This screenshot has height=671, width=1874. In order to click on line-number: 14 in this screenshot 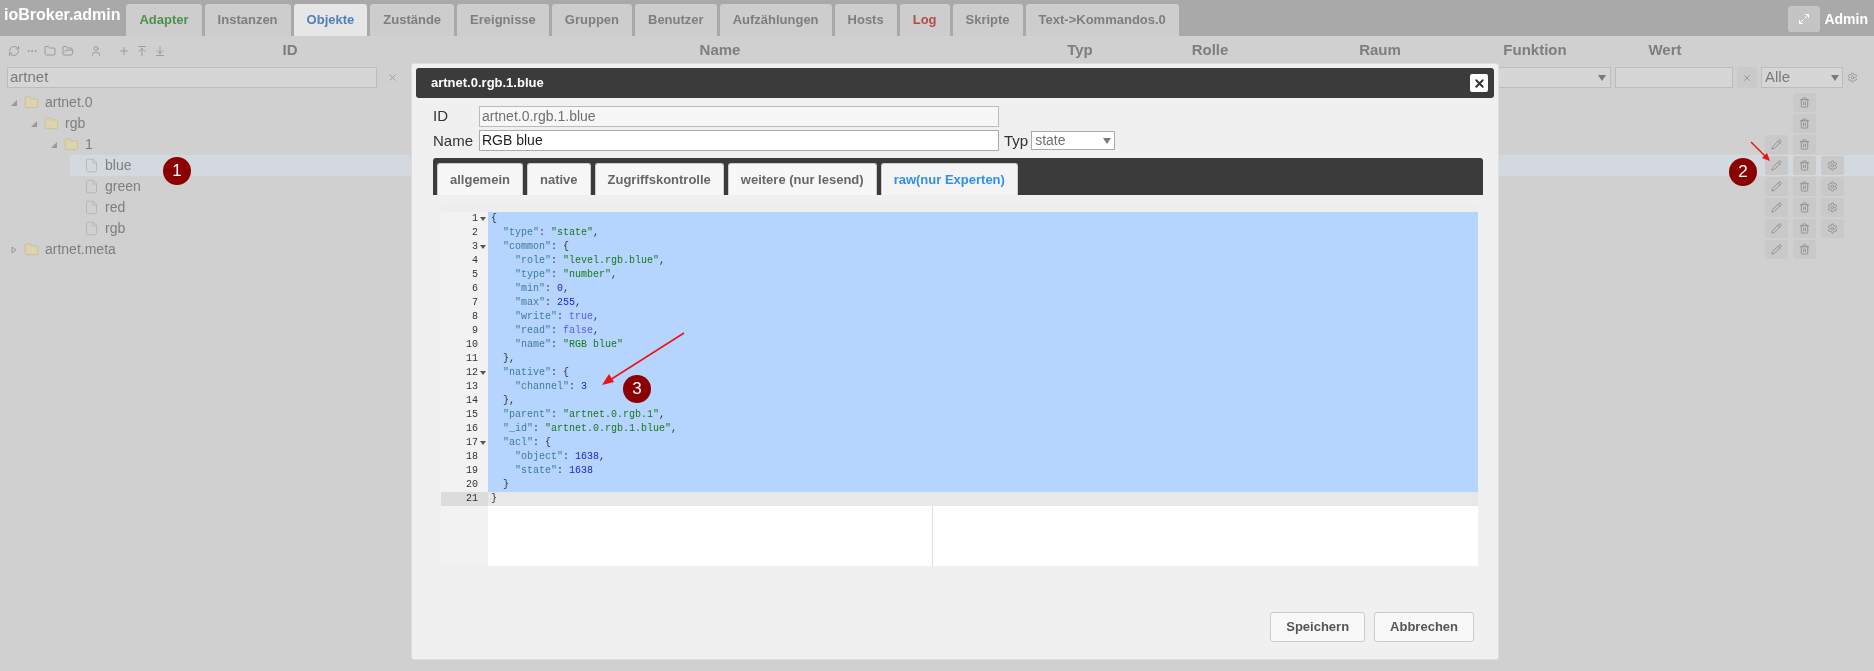, I will do `click(472, 401)`.